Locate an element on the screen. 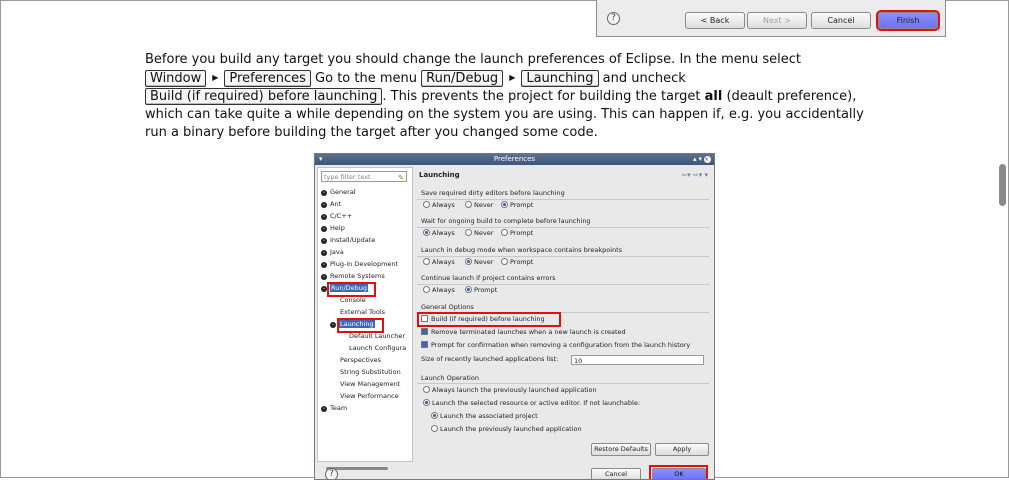 This screenshot has height=480, width=1009. apply-button: Apply is located at coordinates (682, 449).